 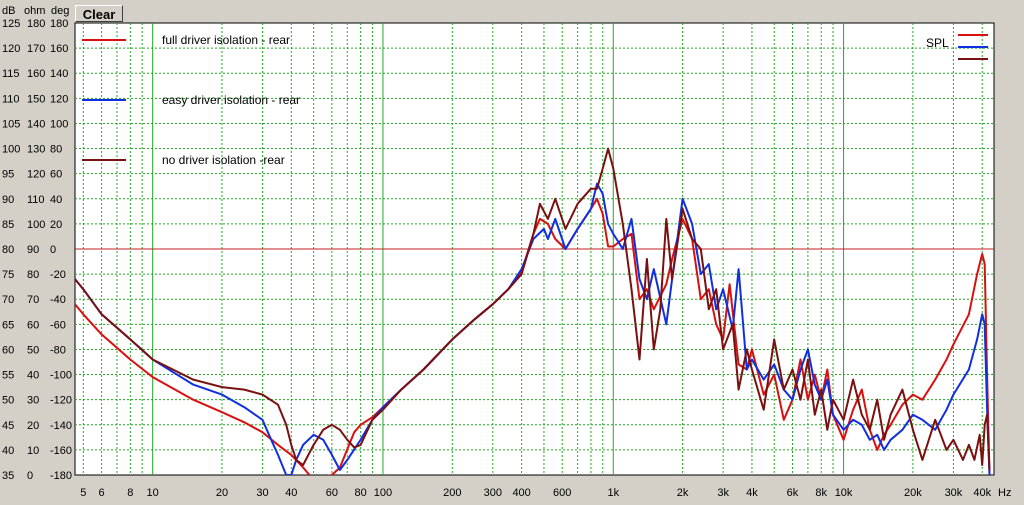 I want to click on y-label-db: 110, so click(x=11, y=99).